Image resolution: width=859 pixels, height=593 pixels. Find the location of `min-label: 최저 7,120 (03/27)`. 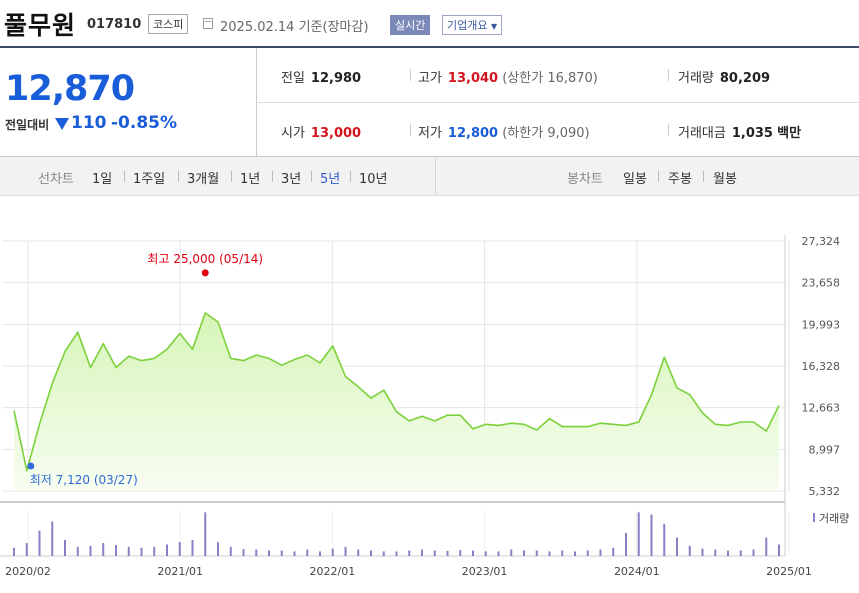

min-label: 최저 7,120 (03/27) is located at coordinates (84, 480).